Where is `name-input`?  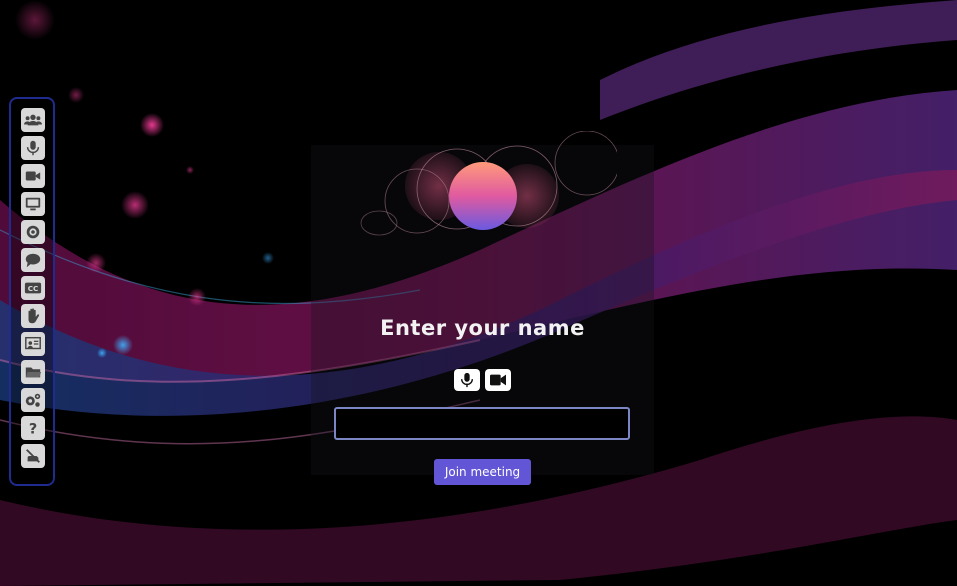
name-input is located at coordinates (482, 423).